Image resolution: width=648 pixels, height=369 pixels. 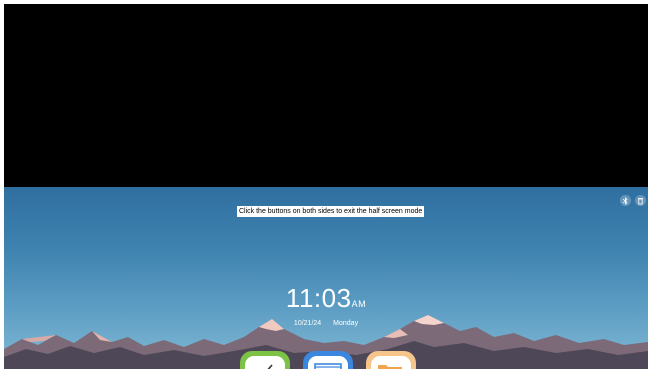 I want to click on files-app, so click(x=391, y=360).